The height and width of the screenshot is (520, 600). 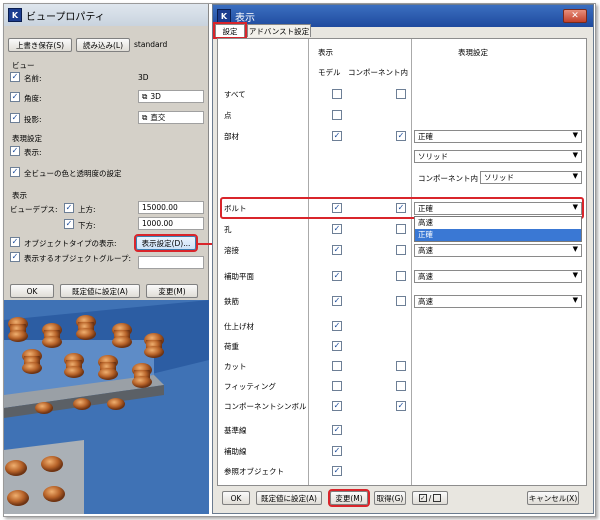 I want to click on tab-settings: 設定, so click(x=230, y=30).